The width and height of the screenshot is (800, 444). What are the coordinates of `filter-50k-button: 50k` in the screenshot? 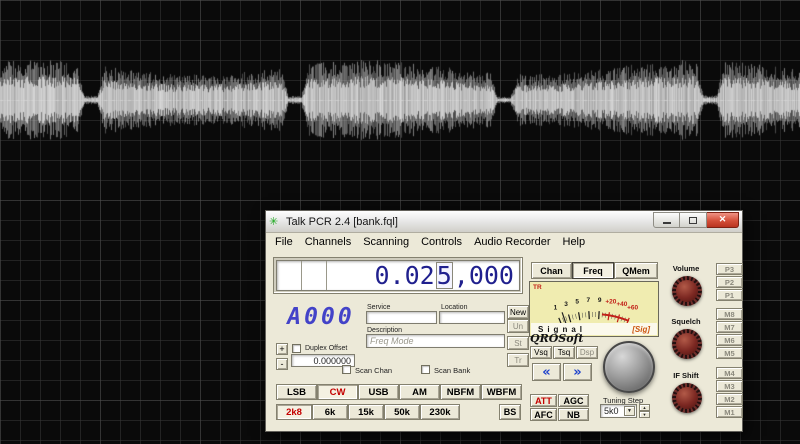 It's located at (402, 412).